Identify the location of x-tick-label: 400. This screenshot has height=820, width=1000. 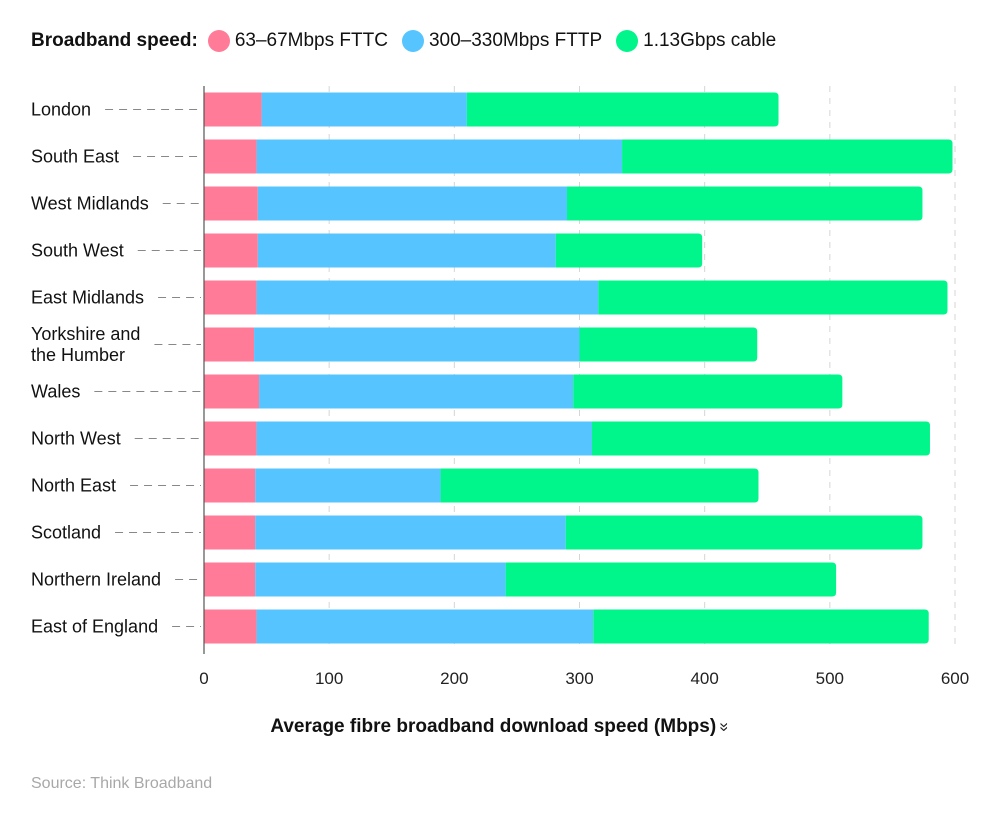
(704, 678).